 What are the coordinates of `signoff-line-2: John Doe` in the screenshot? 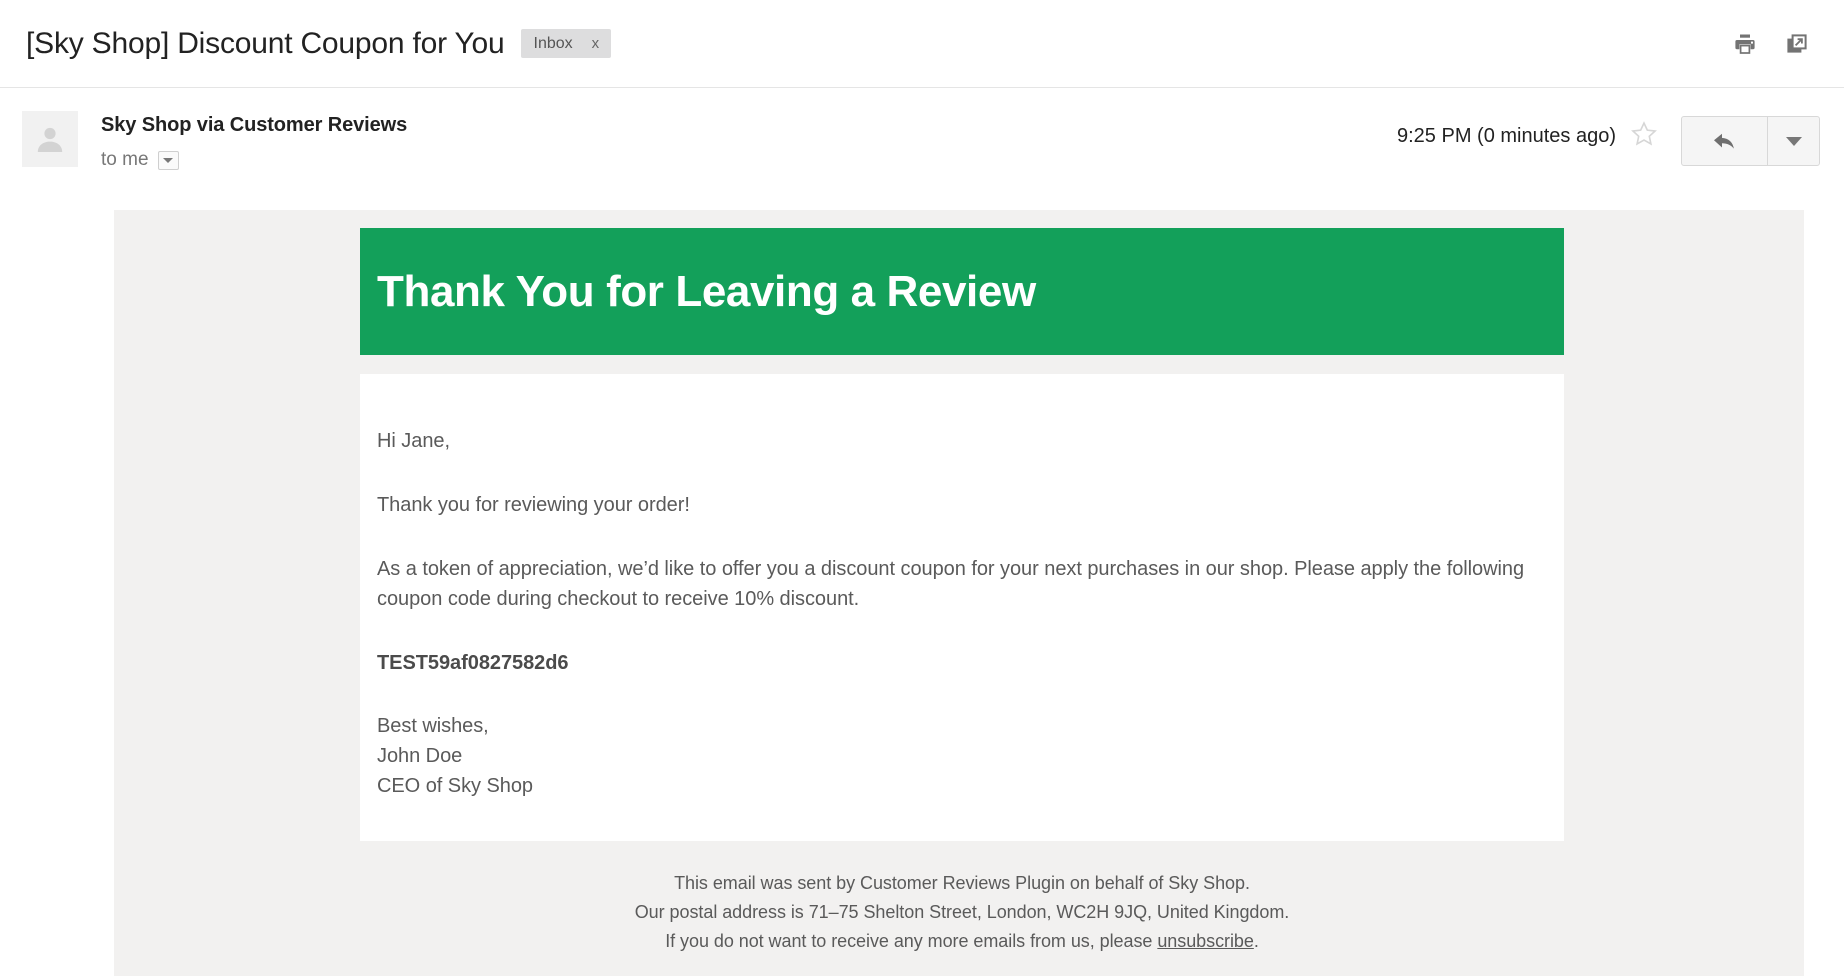 It's located at (420, 756).